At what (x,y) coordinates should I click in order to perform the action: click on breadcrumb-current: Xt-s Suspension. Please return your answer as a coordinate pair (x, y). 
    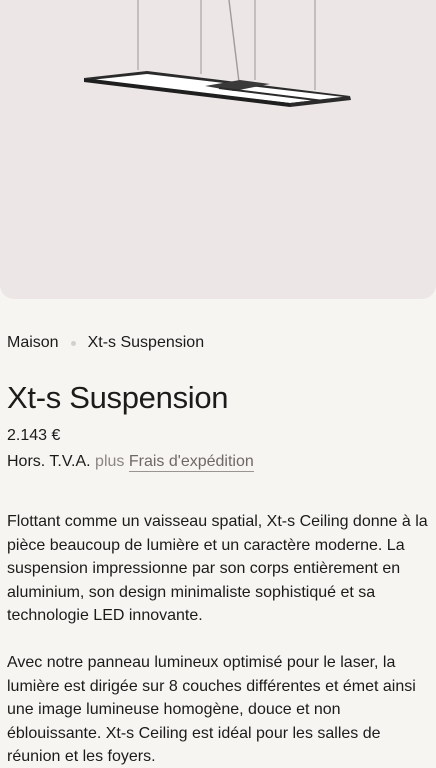
    Looking at the image, I should click on (146, 342).